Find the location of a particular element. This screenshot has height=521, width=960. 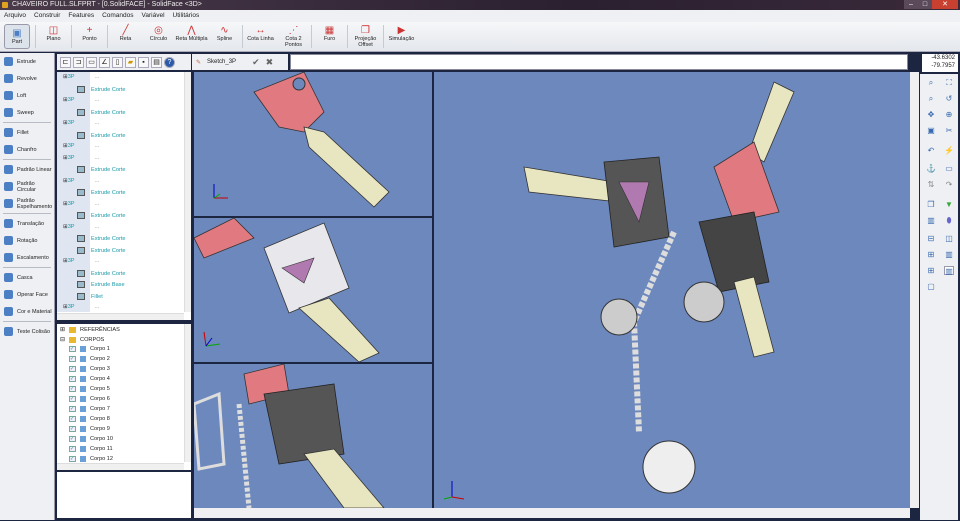

open-folder-icon: ▰ is located at coordinates (130, 62).